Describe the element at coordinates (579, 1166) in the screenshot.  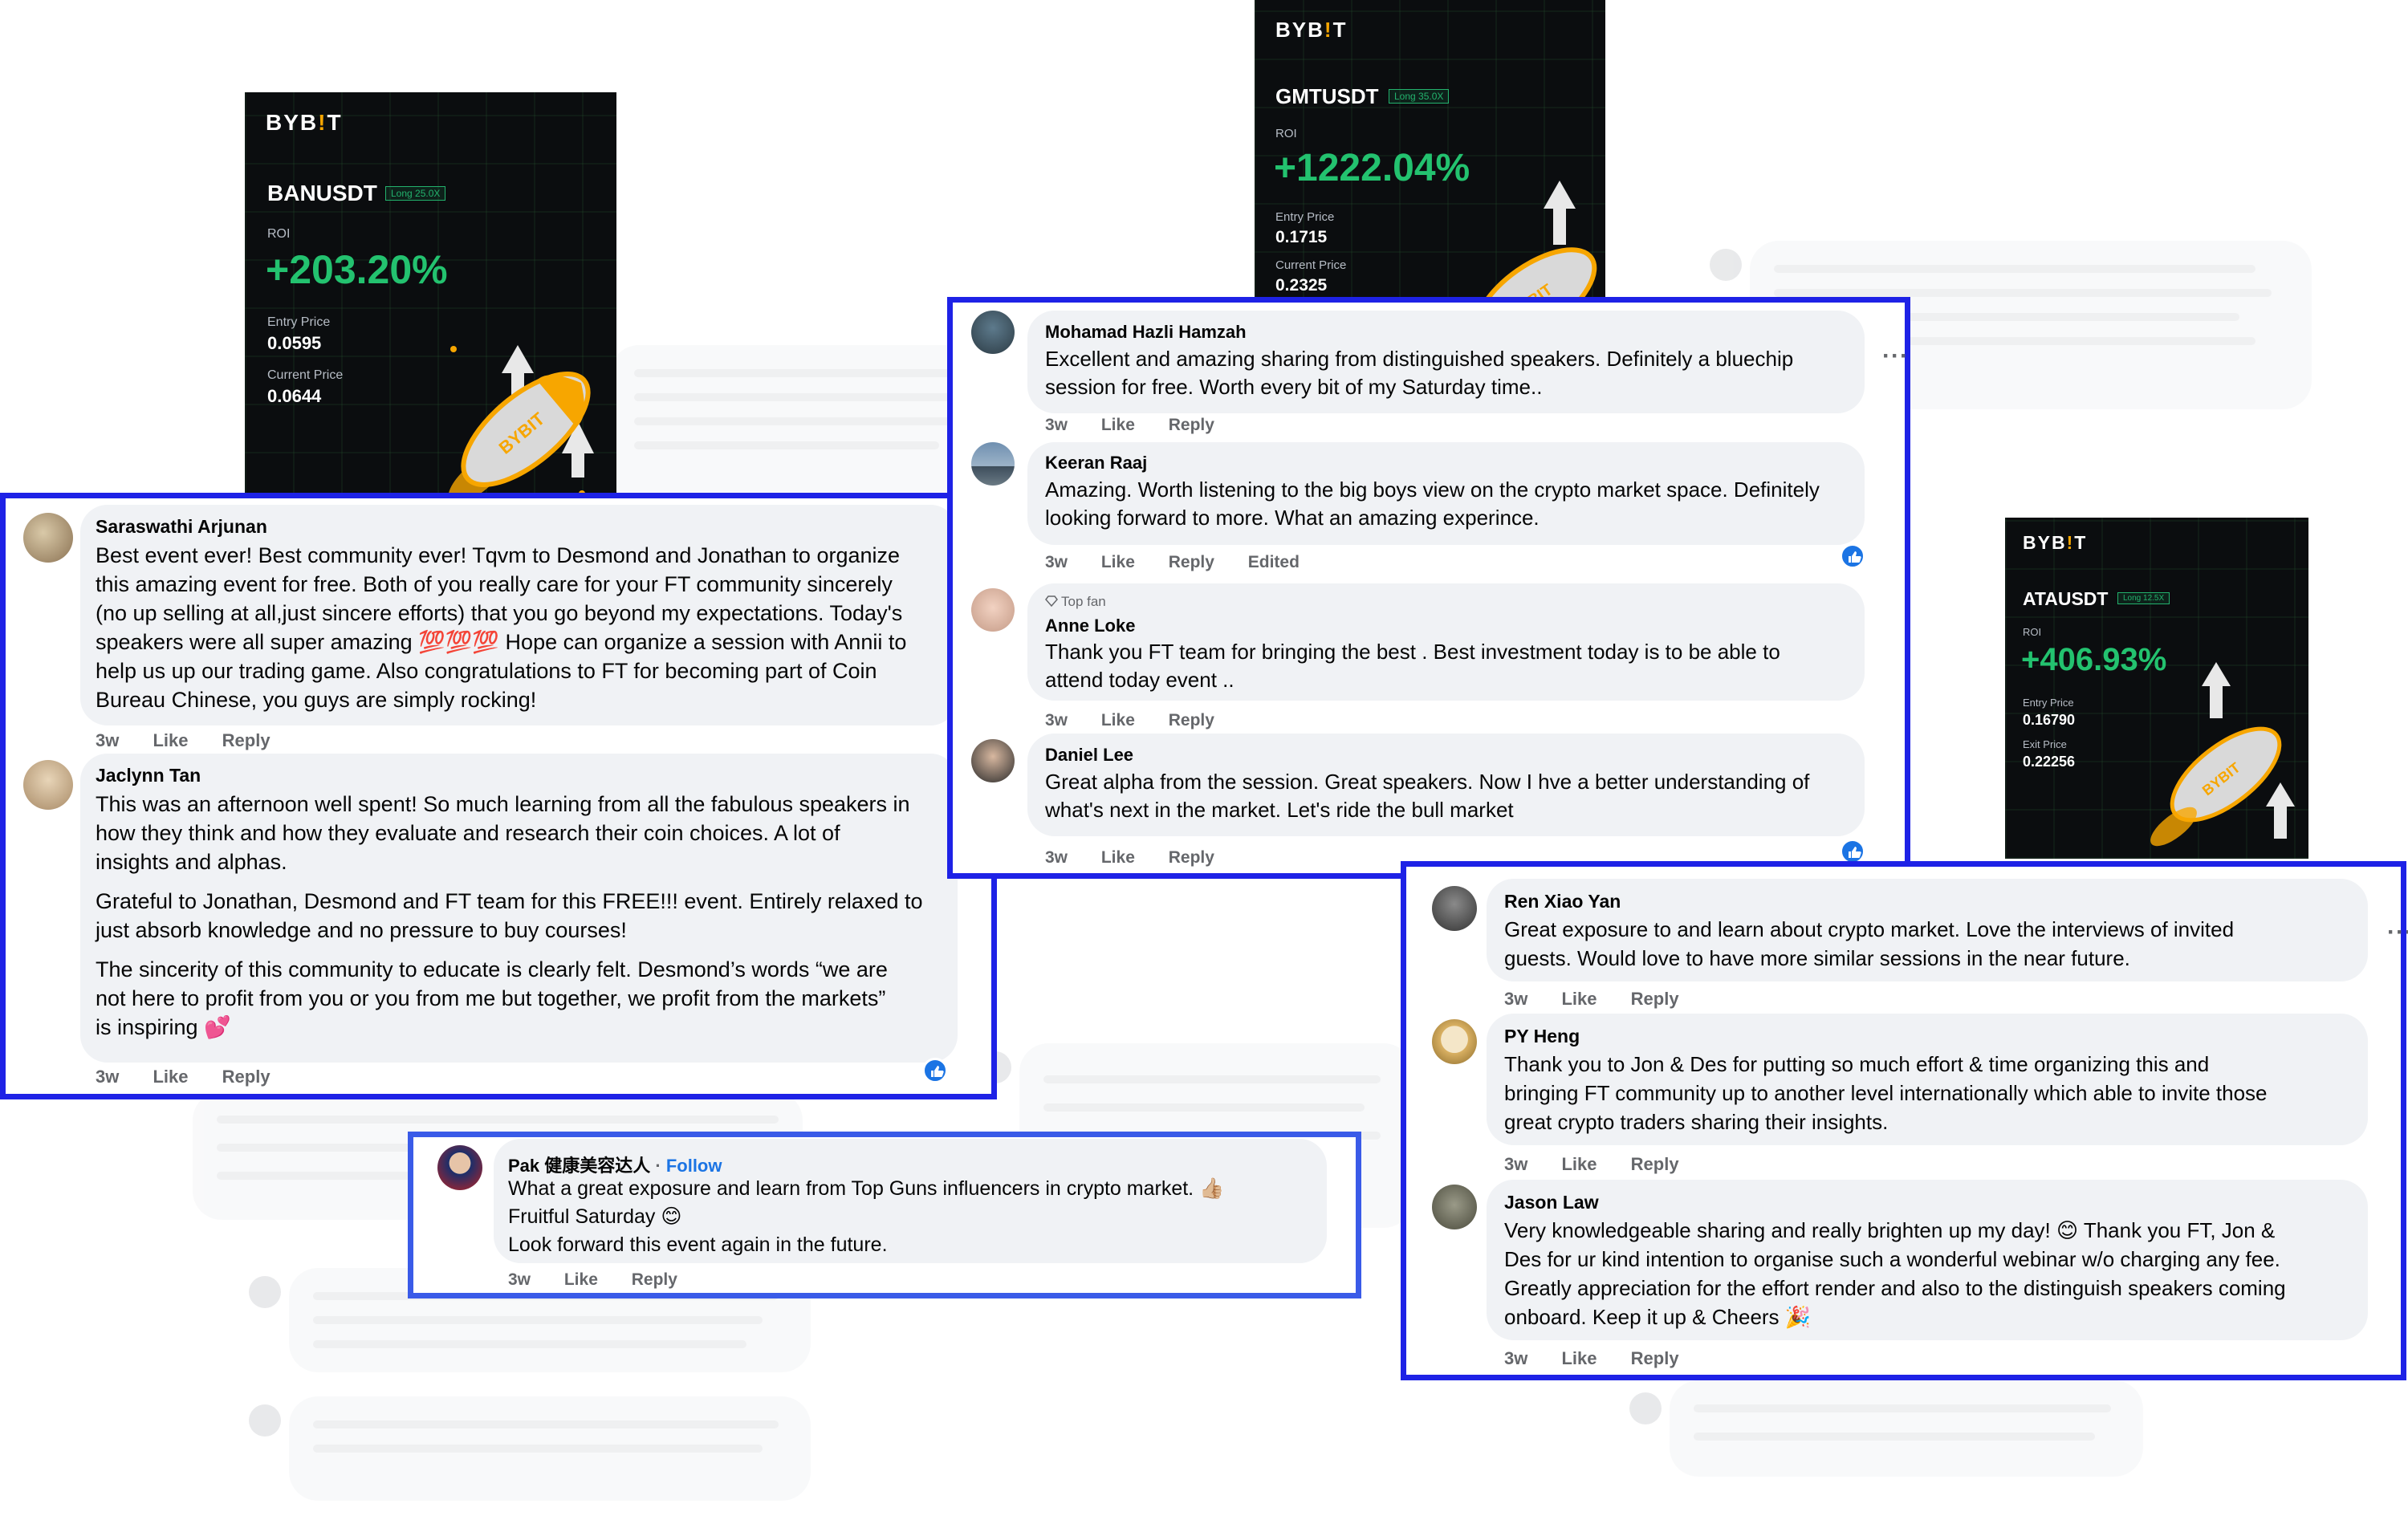
I see `comment-author: Pak 健康美容达人` at that location.